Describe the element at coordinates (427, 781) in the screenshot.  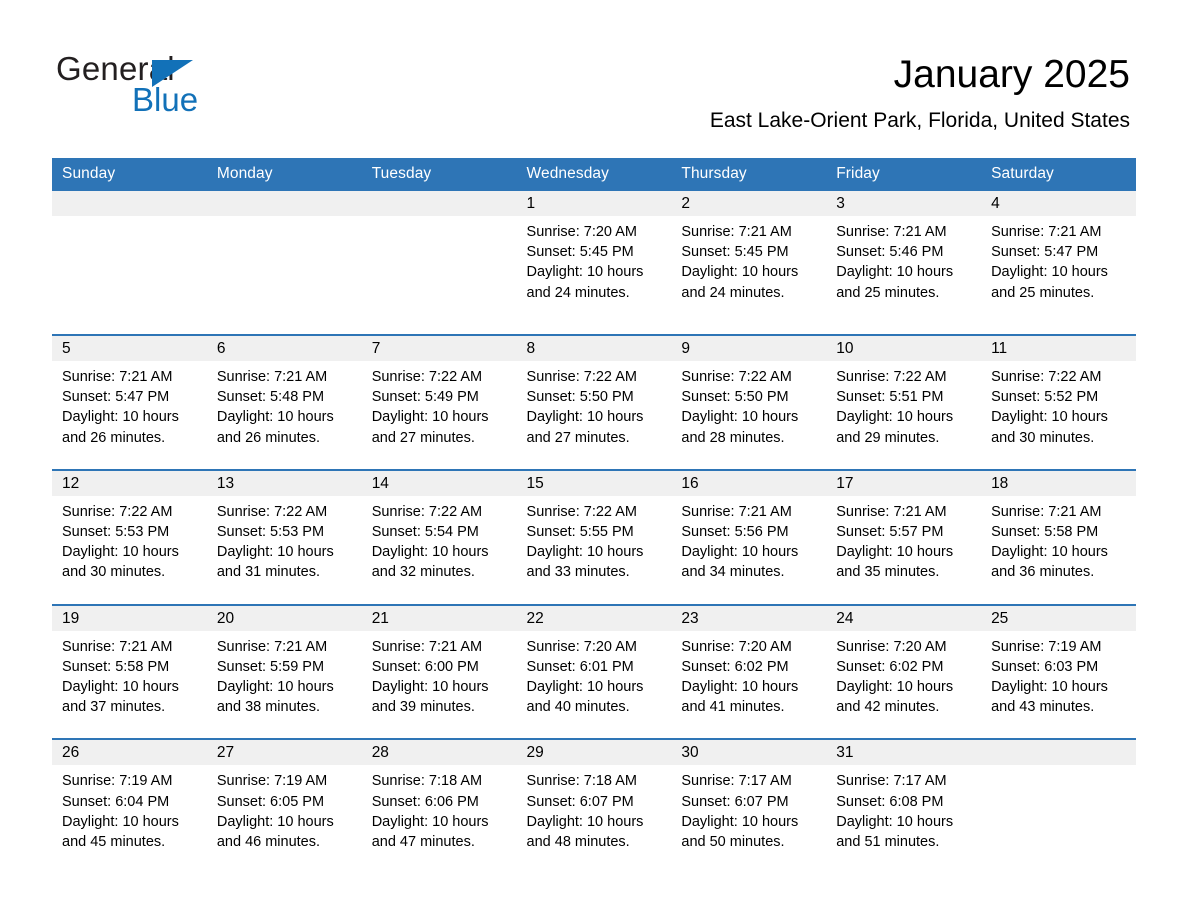
I see `day-detail-line: Sunrise: 7:18 AM` at that location.